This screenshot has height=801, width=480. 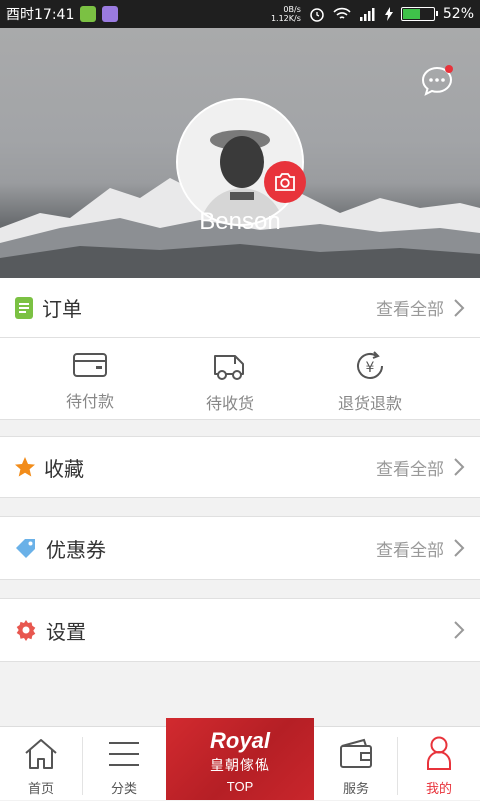 I want to click on tab-home: 首页, so click(x=41, y=764).